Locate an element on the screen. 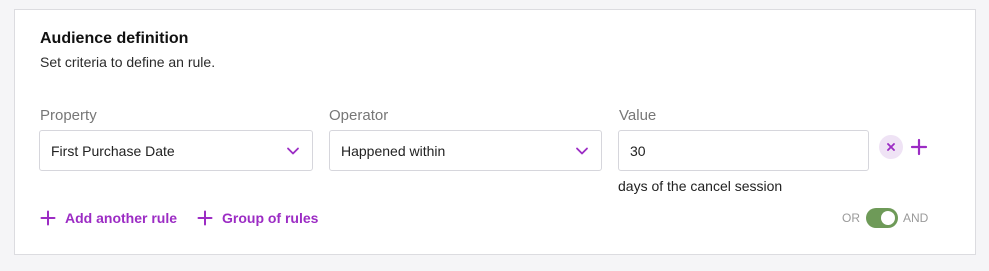  value-input is located at coordinates (743, 150).